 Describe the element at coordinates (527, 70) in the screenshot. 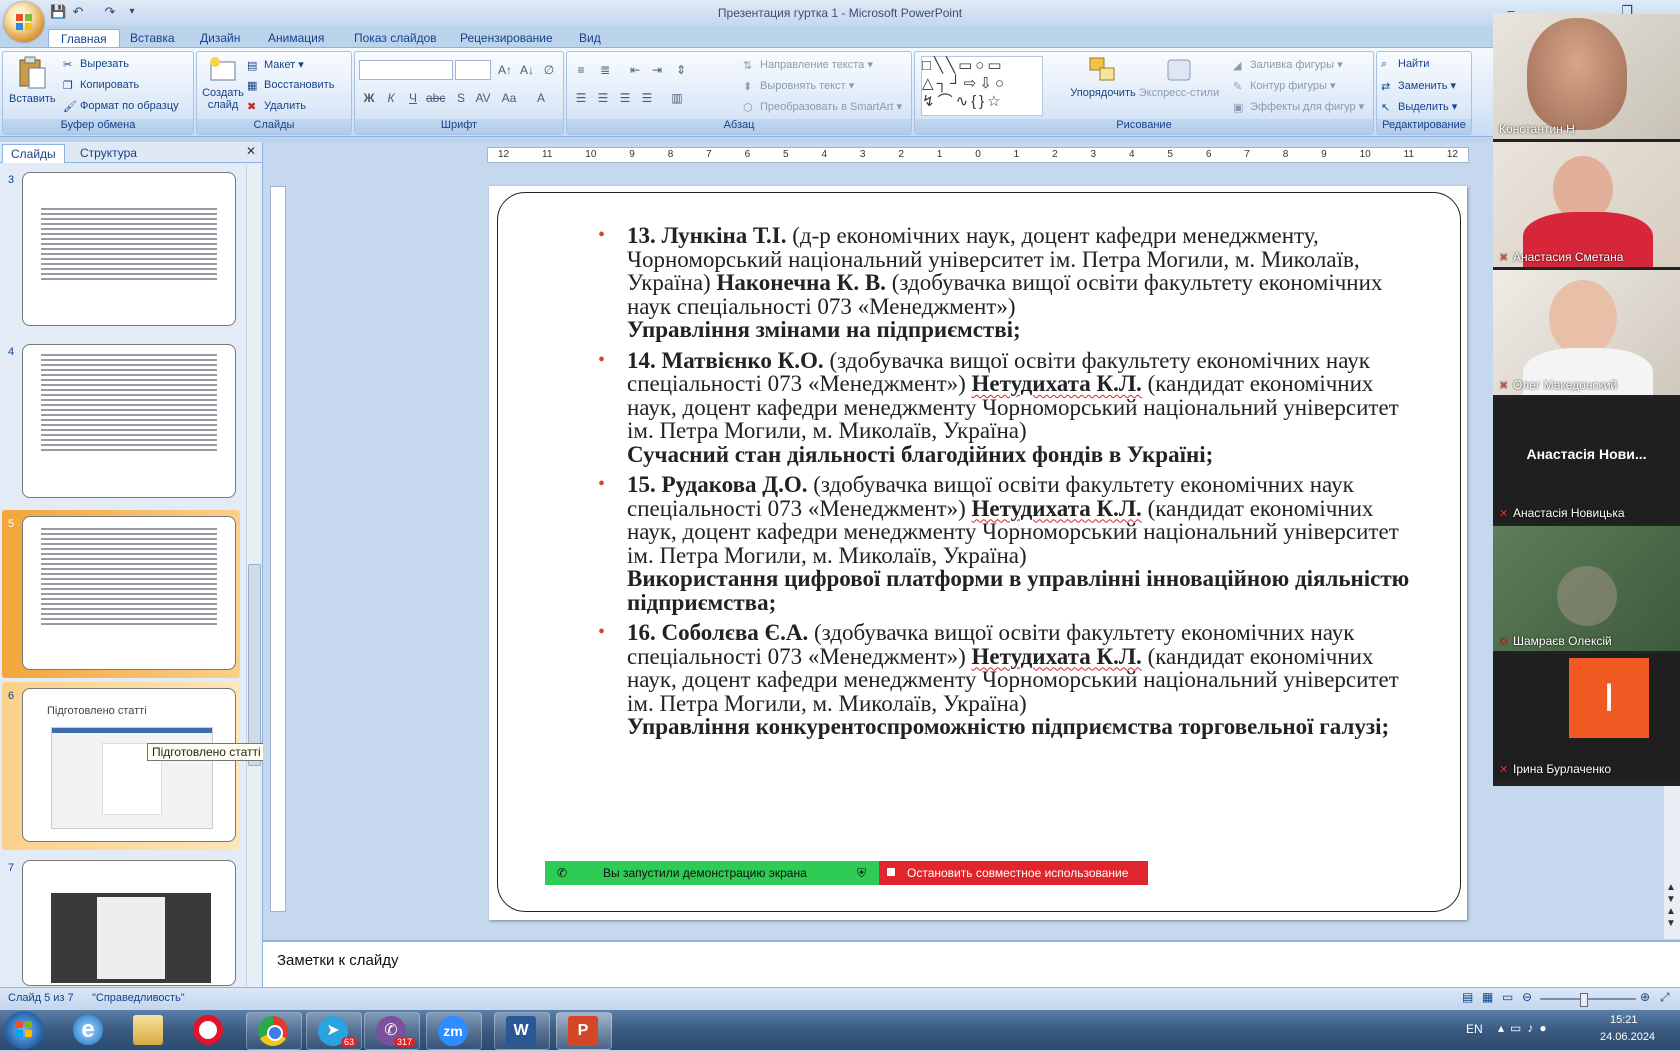

I see `shrink-font-icon: A↓` at that location.